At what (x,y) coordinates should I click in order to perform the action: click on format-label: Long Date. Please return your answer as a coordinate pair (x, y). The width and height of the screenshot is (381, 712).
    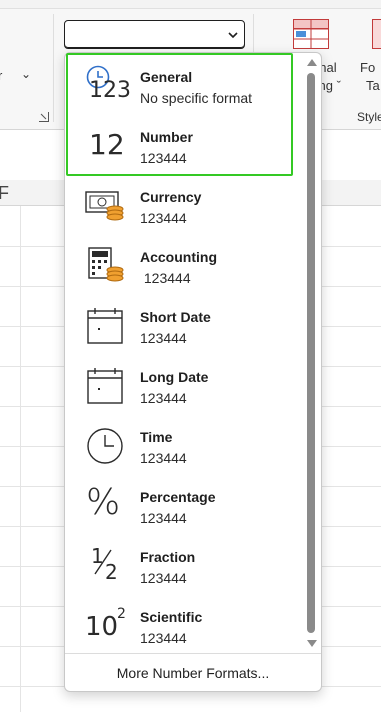
    Looking at the image, I should click on (174, 377).